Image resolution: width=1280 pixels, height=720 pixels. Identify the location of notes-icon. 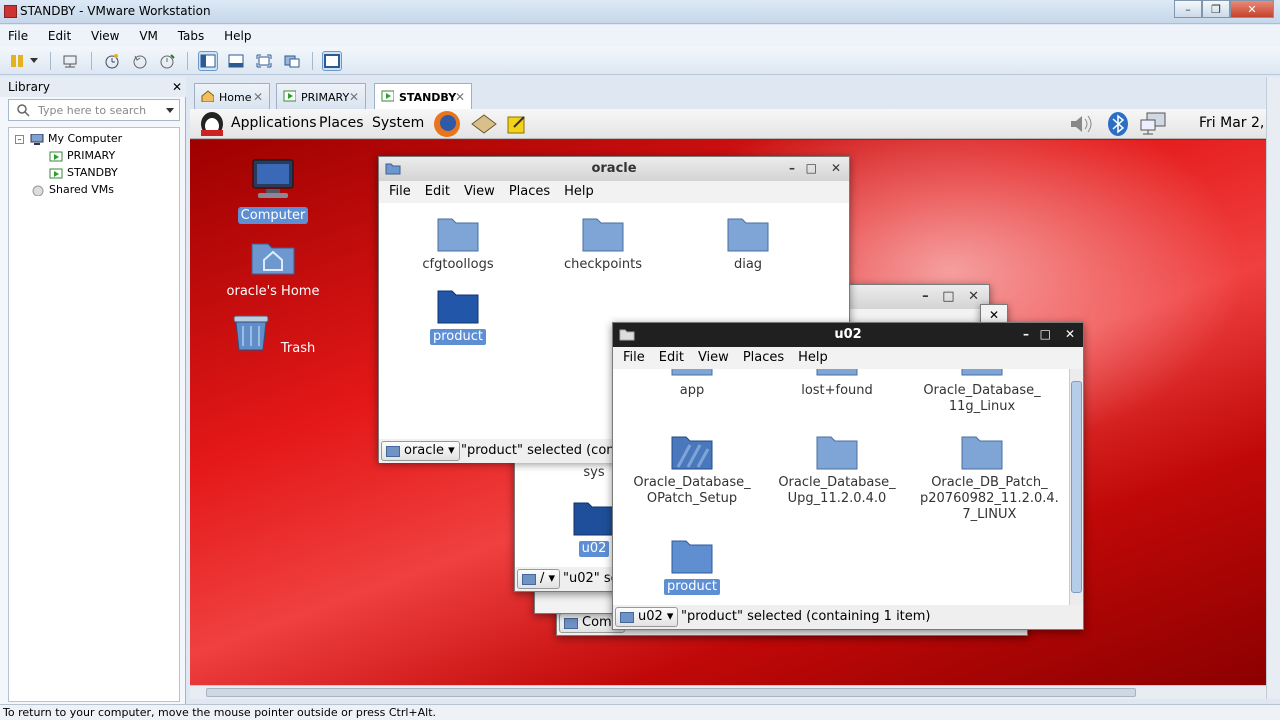
(517, 124).